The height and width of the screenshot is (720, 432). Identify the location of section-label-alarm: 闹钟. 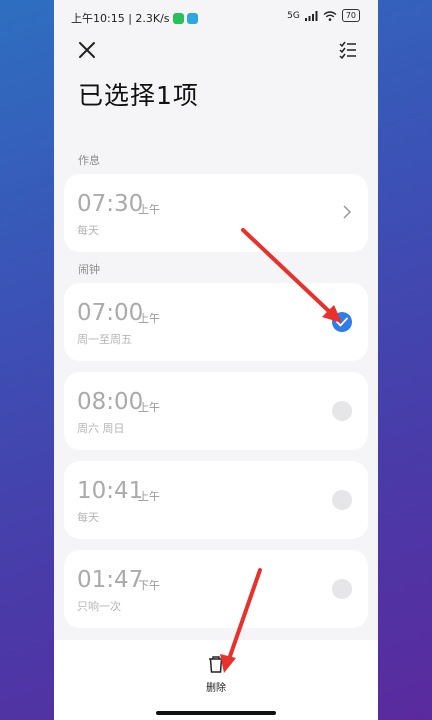
(89, 269).